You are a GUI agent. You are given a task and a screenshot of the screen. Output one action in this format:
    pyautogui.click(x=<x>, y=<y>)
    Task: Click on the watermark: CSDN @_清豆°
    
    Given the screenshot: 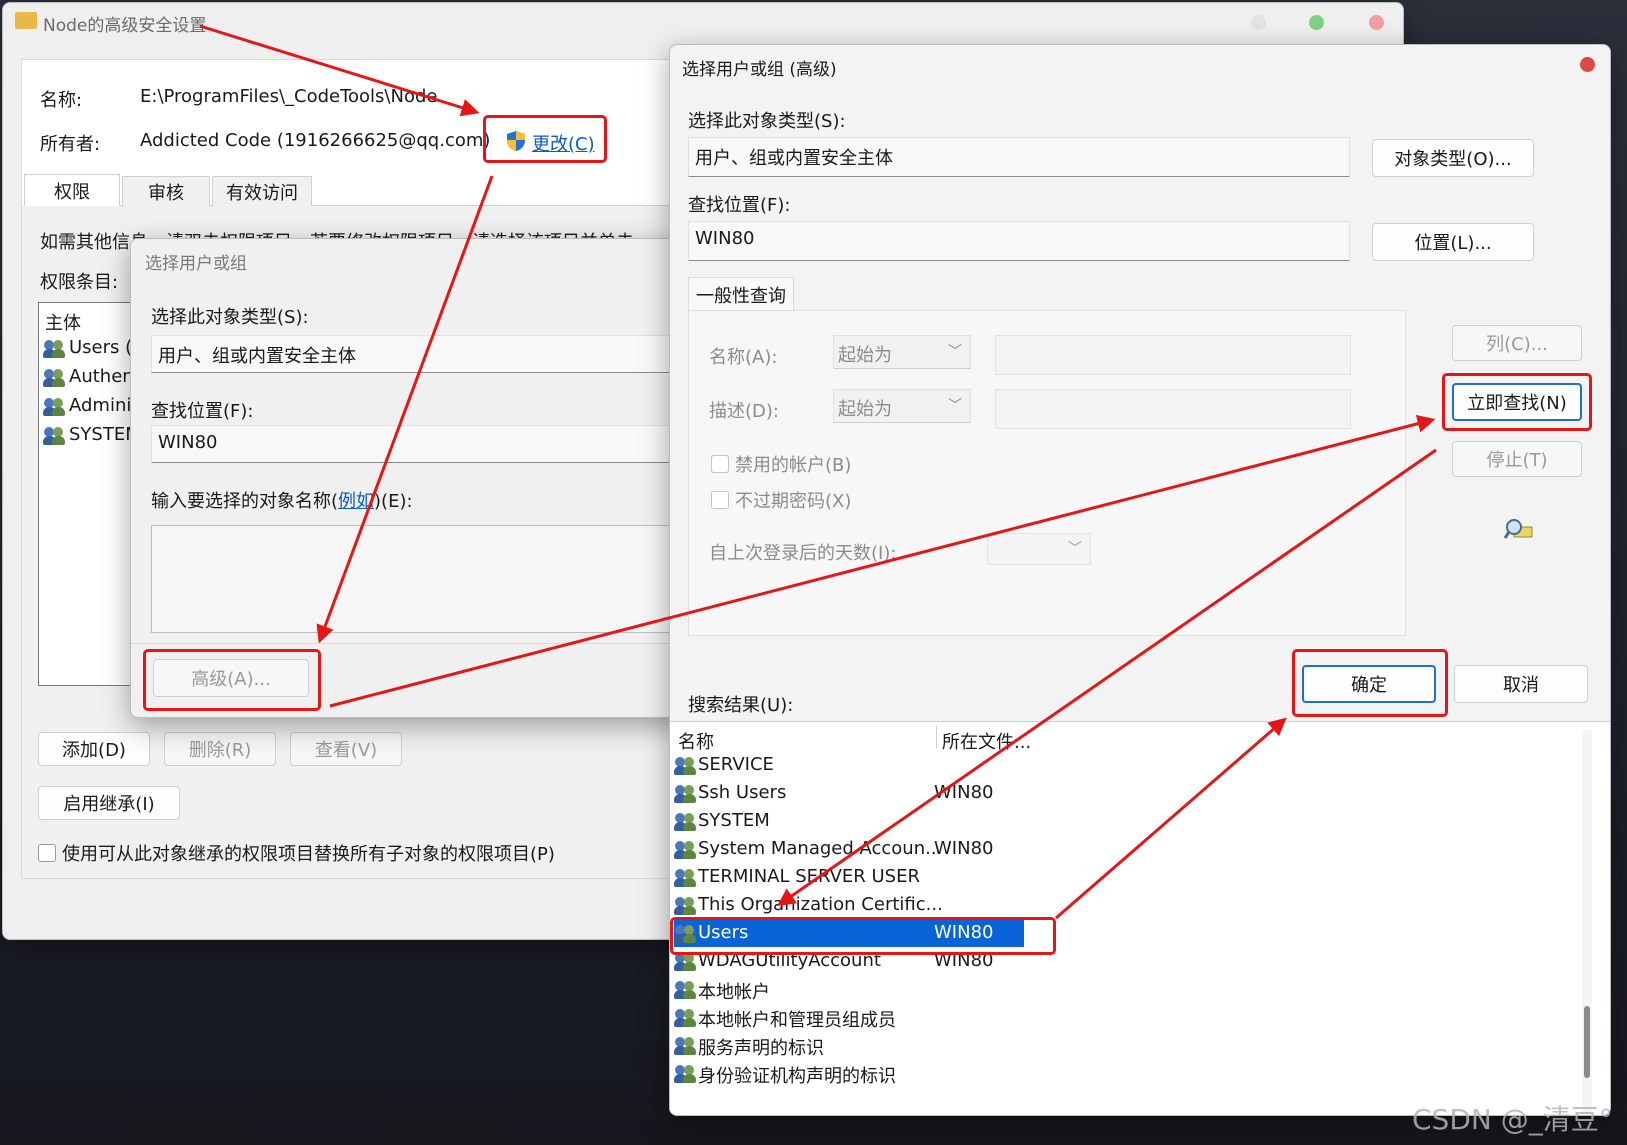 What is the action you would take?
    pyautogui.click(x=1512, y=1119)
    